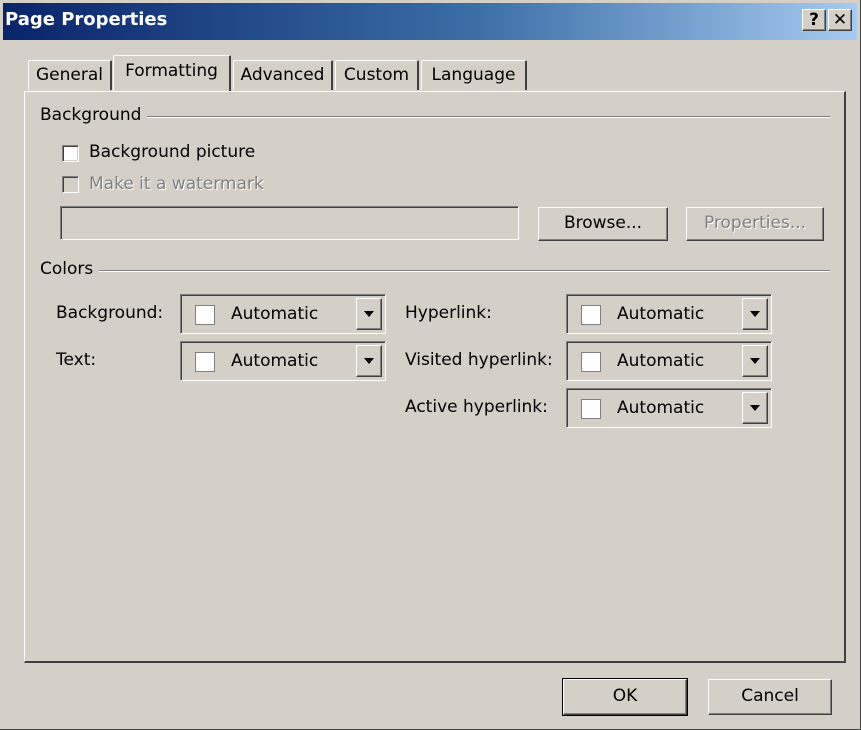  What do you see at coordinates (86, 19) in the screenshot?
I see `dialog-title: Page Properties` at bounding box center [86, 19].